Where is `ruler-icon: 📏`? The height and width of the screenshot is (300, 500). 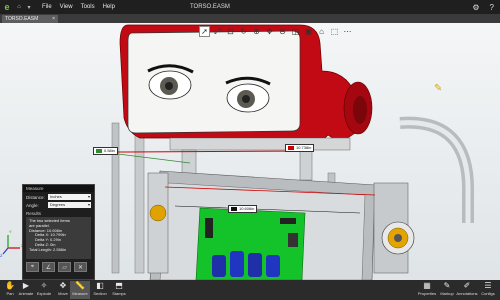
ruler-icon: 📏 is located at coordinates (80, 285).